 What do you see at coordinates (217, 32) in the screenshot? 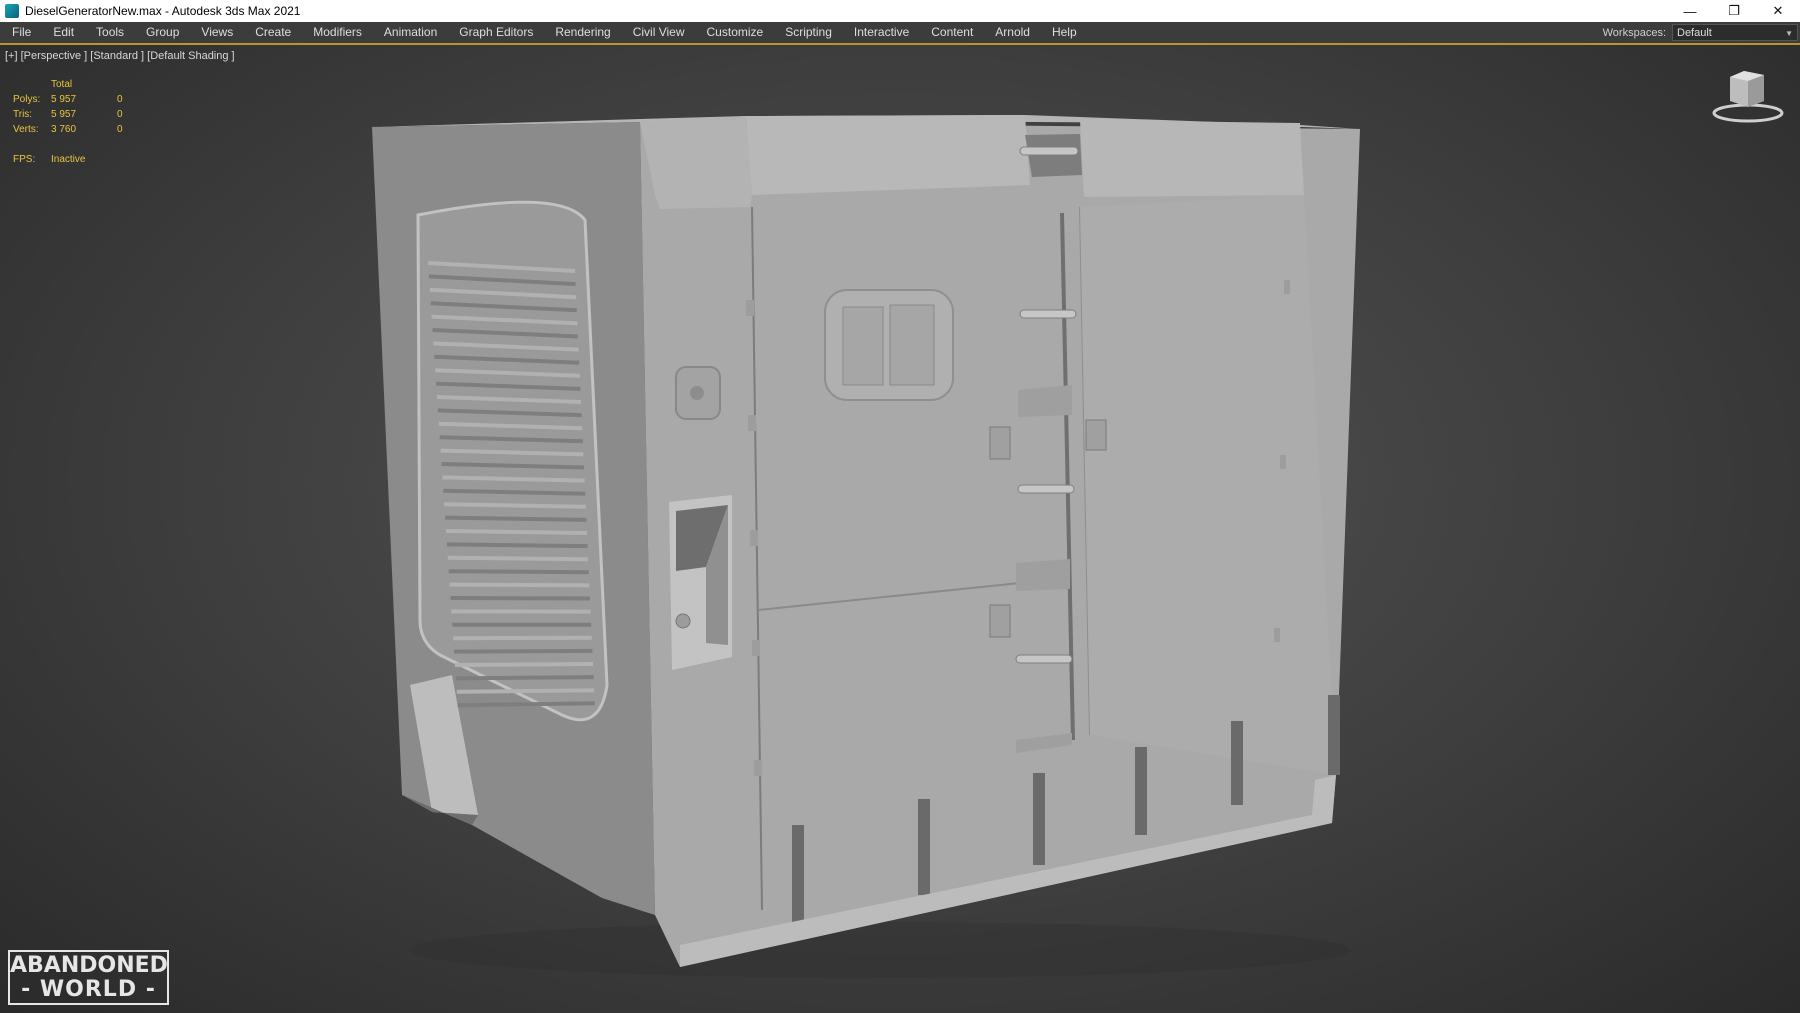
I see `menu-views: Views` at bounding box center [217, 32].